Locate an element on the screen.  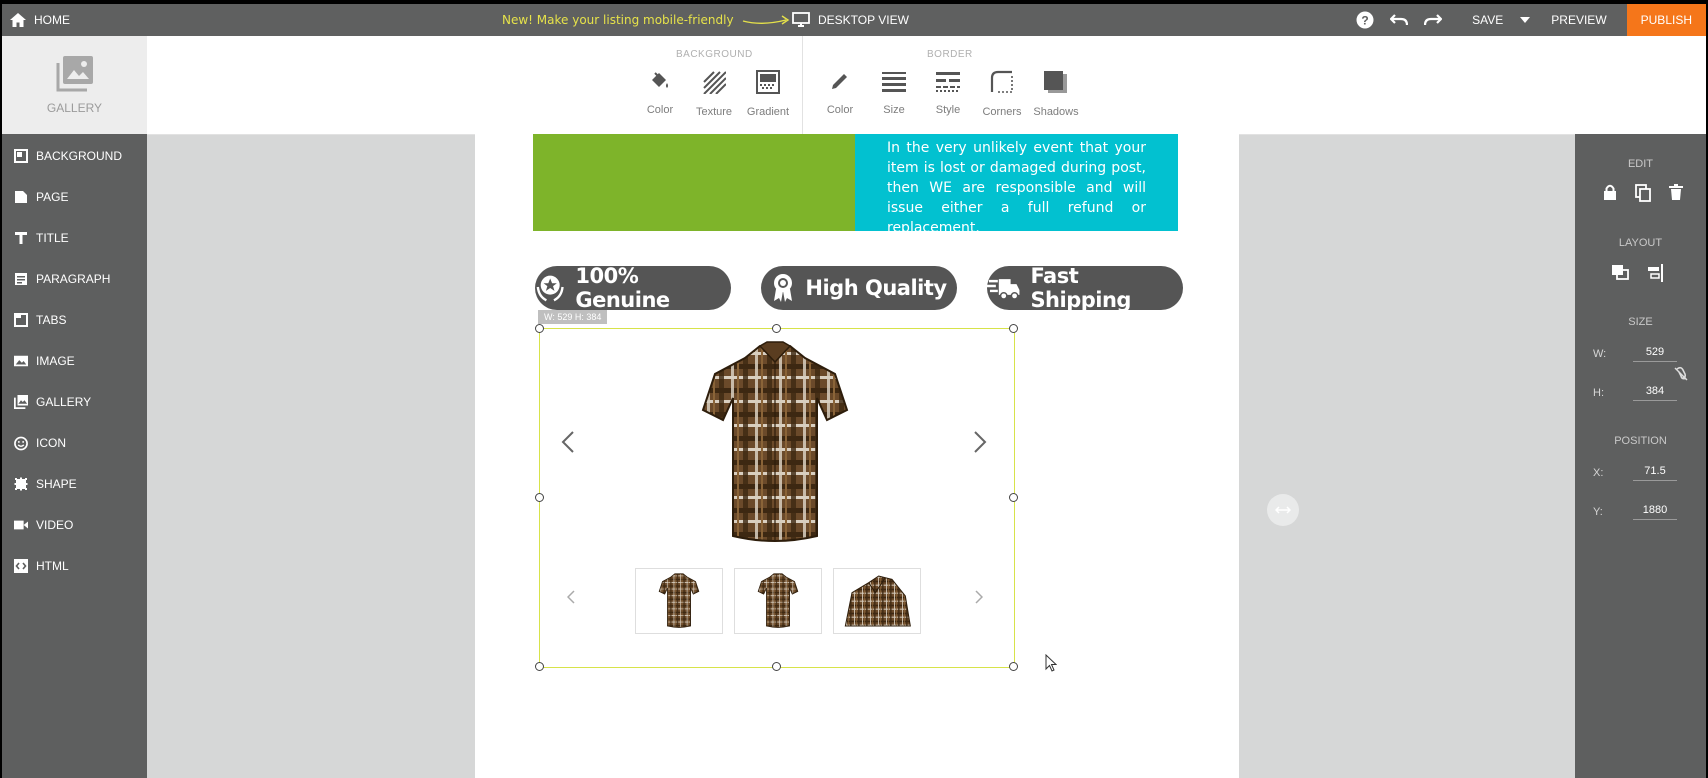
sidebar-item-icon: ICON is located at coordinates (40, 443).